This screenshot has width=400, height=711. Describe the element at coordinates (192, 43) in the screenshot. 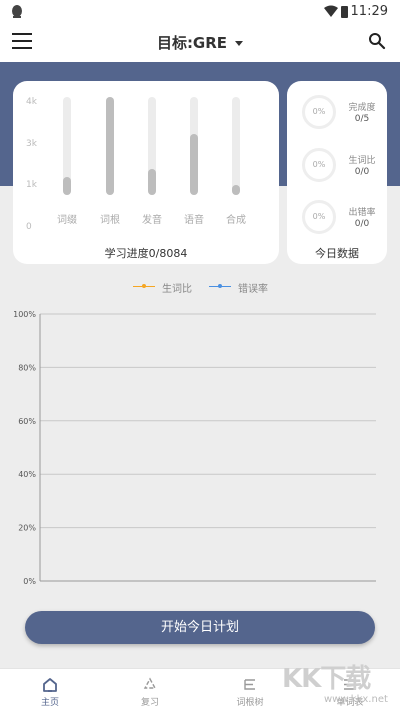

I see `page-title: 目标:GRE` at that location.